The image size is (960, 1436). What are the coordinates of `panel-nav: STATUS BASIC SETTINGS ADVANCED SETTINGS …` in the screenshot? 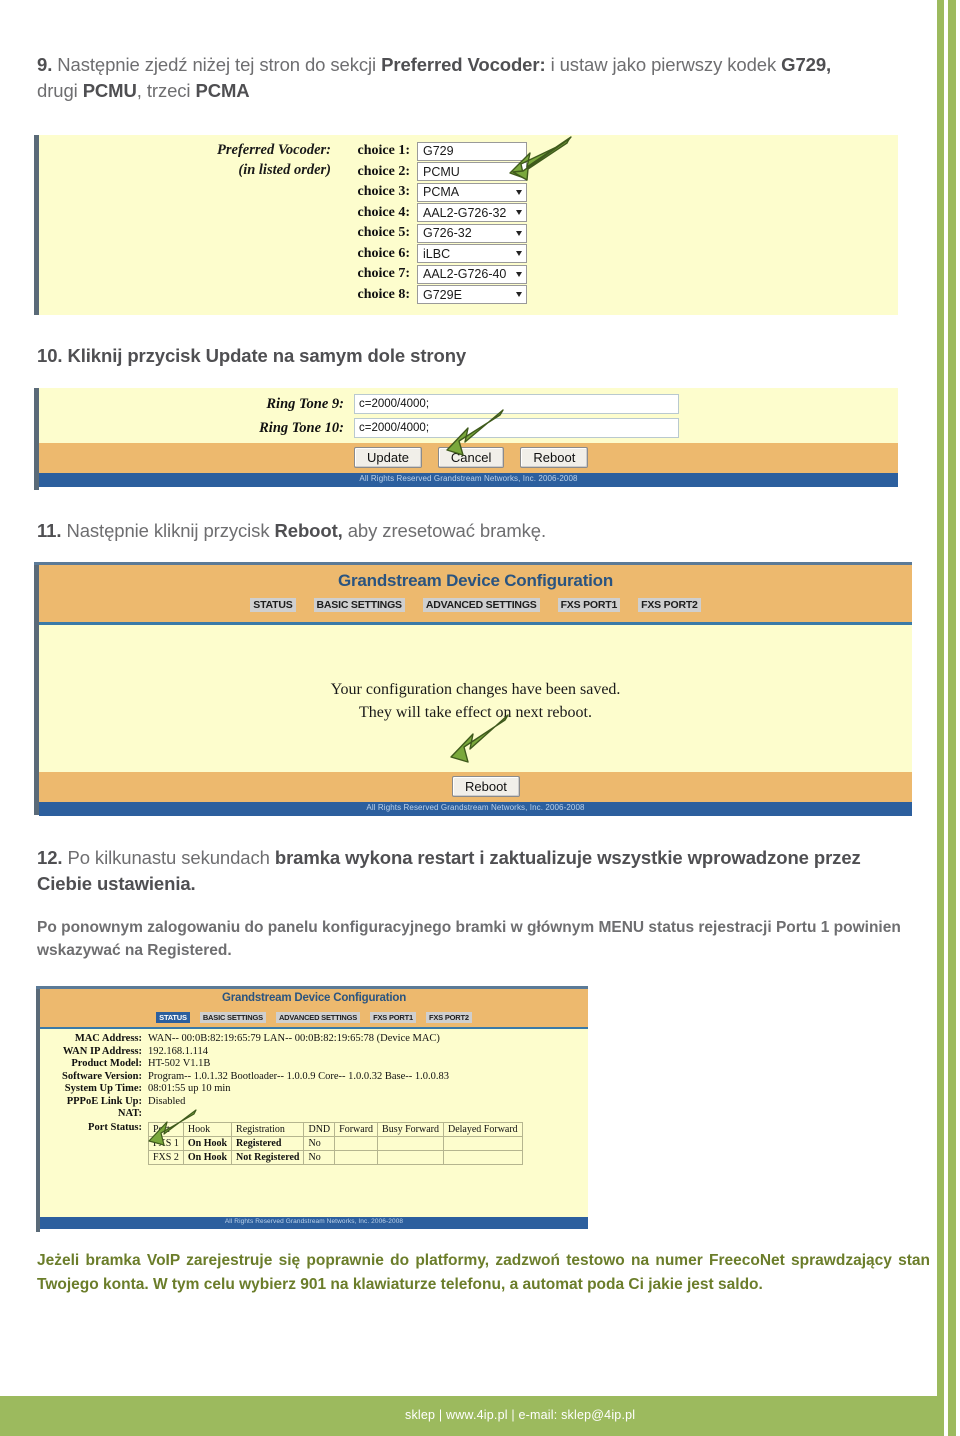 It's located at (475, 605).